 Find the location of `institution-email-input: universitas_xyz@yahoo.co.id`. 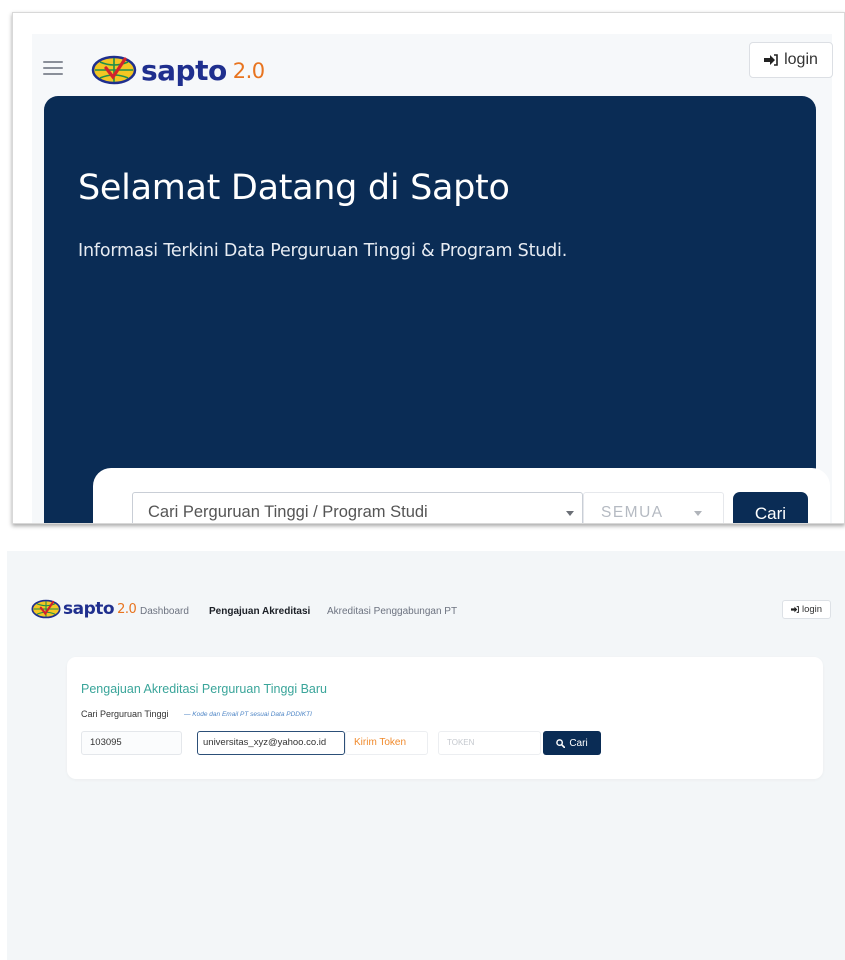

institution-email-input: universitas_xyz@yahoo.co.id is located at coordinates (271, 743).